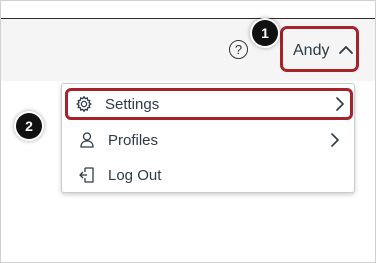  I want to click on user-name: Andy, so click(311, 50).